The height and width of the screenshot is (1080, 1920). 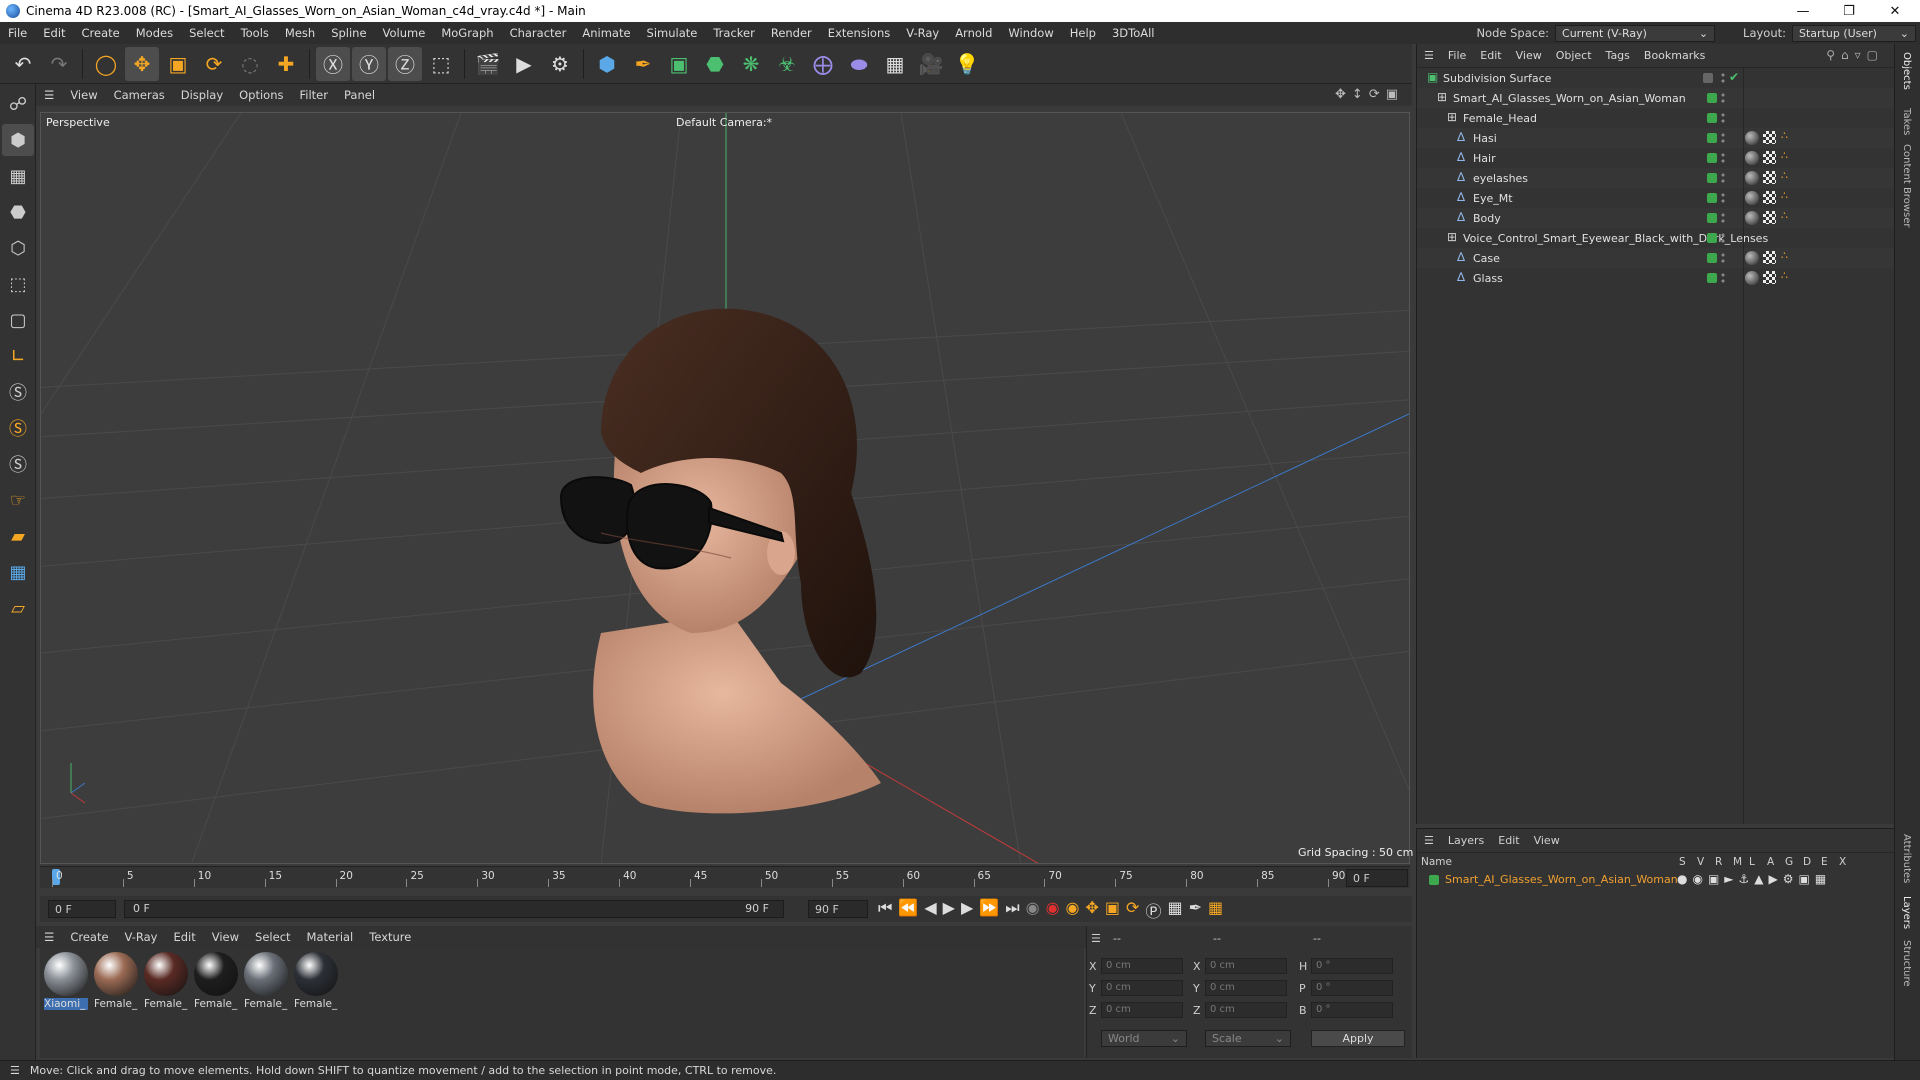 I want to click on mat-menu-edit: Edit, so click(x=184, y=937).